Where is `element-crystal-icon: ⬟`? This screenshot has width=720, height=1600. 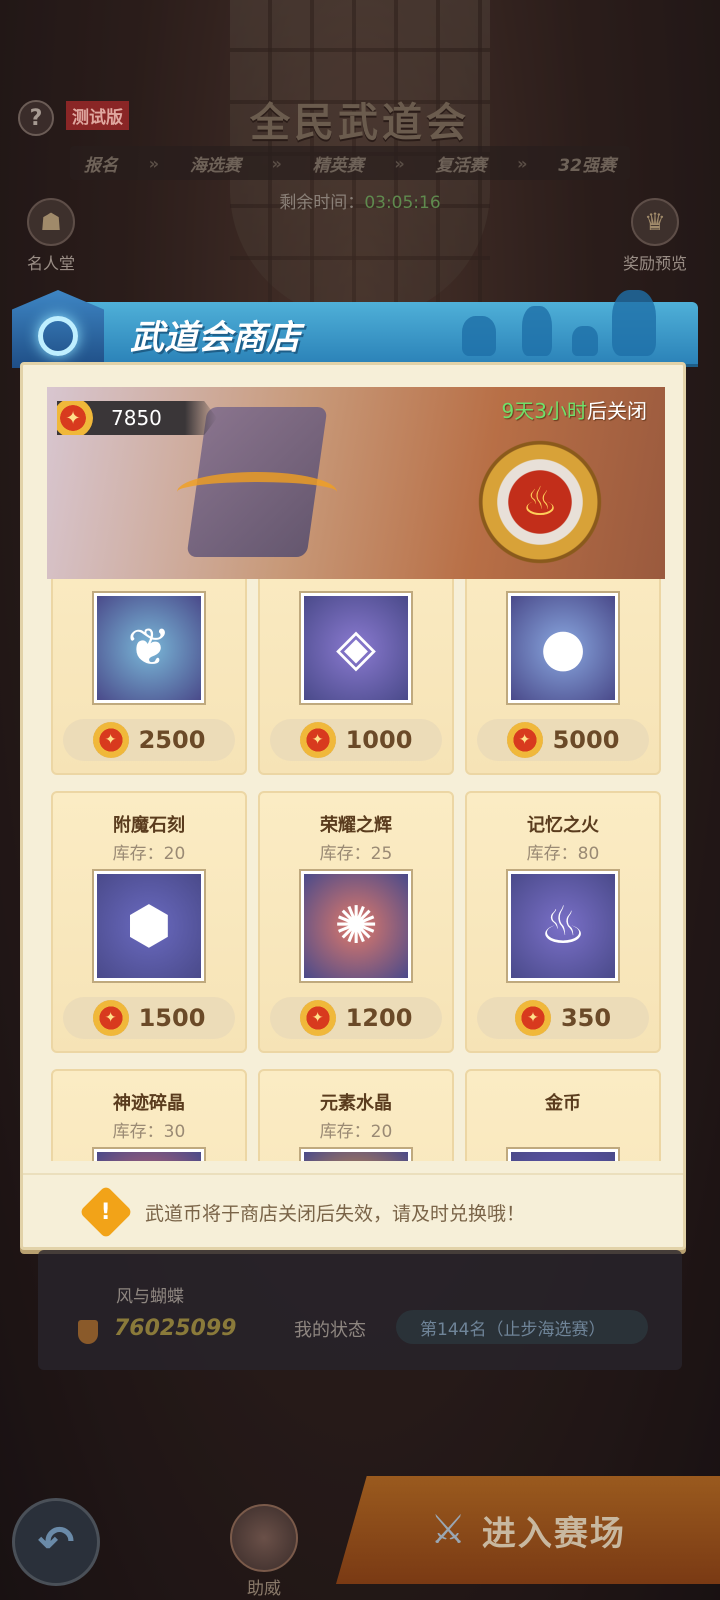 element-crystal-icon: ⬟ is located at coordinates (356, 1155).